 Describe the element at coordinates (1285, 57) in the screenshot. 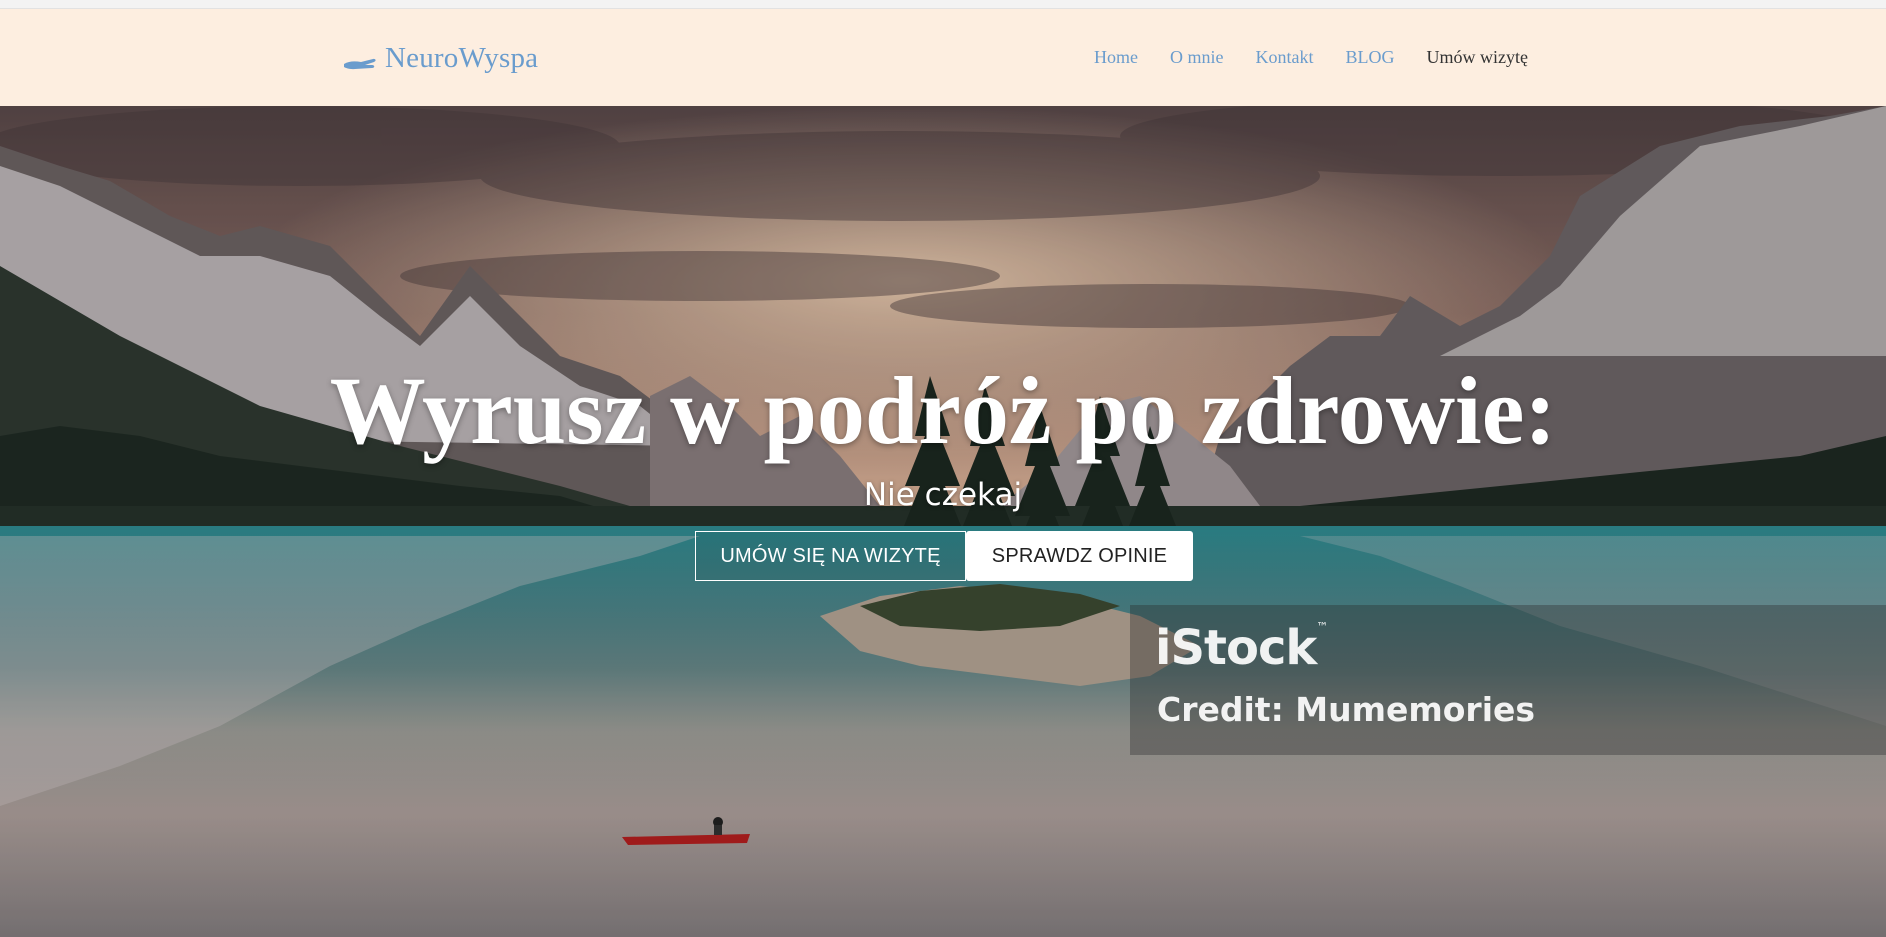

I see `nav-kontakt: Kontakt` at that location.